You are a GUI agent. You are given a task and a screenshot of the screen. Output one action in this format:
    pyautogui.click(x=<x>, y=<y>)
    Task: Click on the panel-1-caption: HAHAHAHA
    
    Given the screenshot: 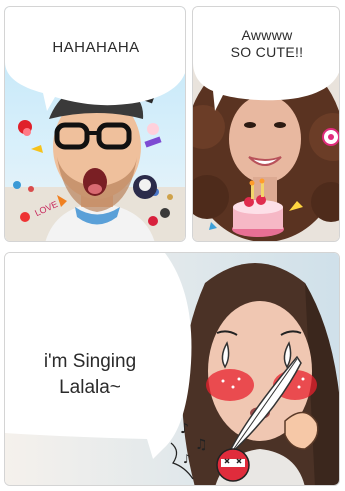 What is the action you would take?
    pyautogui.click(x=96, y=47)
    